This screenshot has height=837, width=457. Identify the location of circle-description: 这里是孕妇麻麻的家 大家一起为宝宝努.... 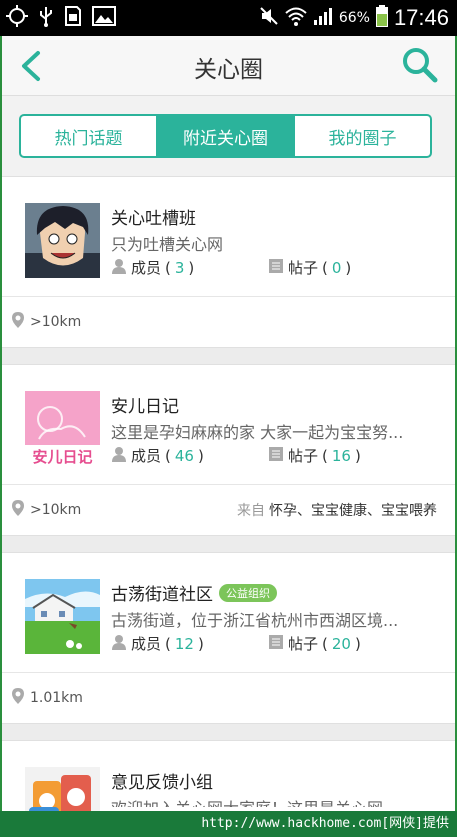
(257, 432).